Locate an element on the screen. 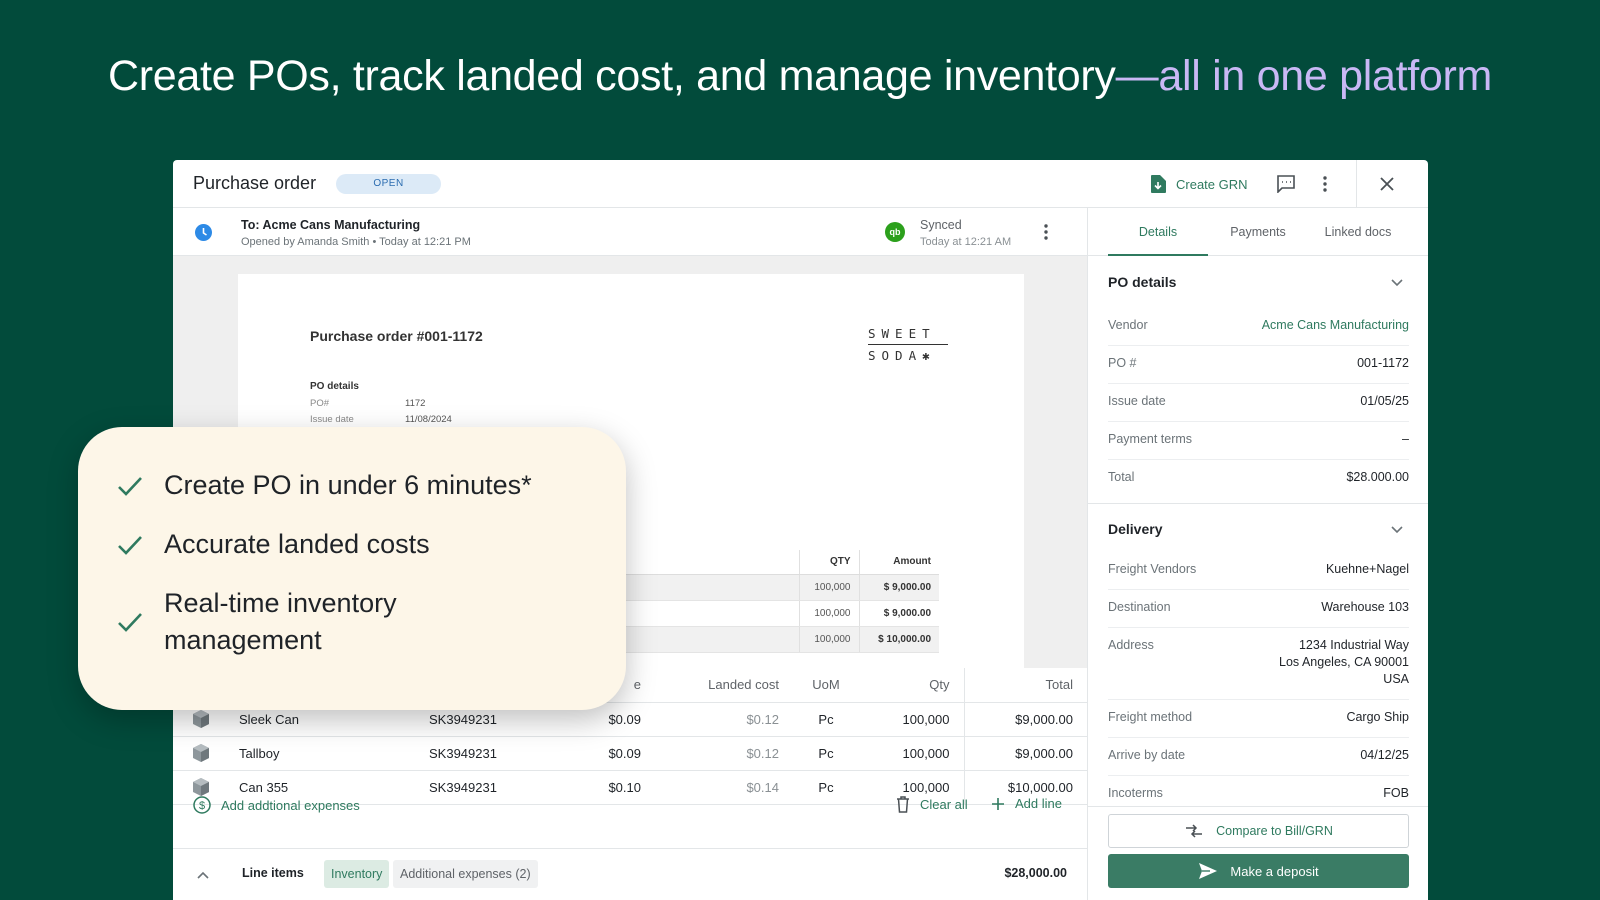  total-header: Total is located at coordinates (1025, 685).